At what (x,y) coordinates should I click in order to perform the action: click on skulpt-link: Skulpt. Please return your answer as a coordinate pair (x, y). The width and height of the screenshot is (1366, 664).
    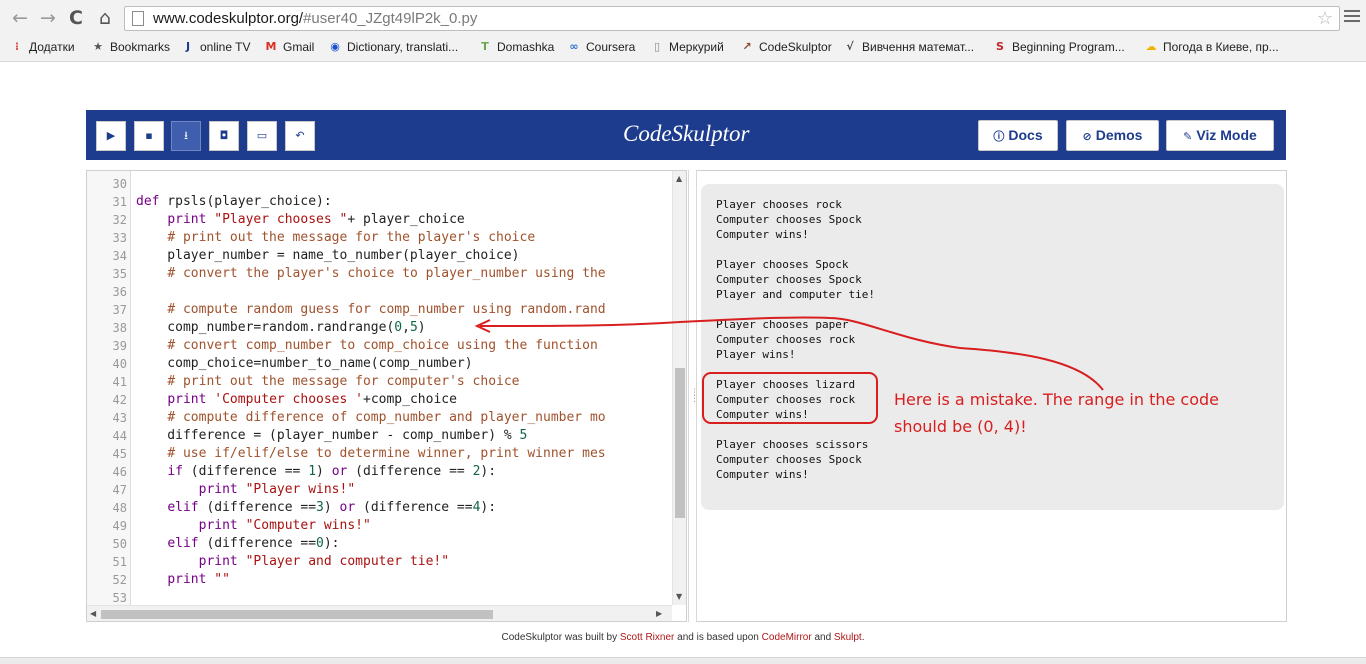
    Looking at the image, I should click on (848, 637).